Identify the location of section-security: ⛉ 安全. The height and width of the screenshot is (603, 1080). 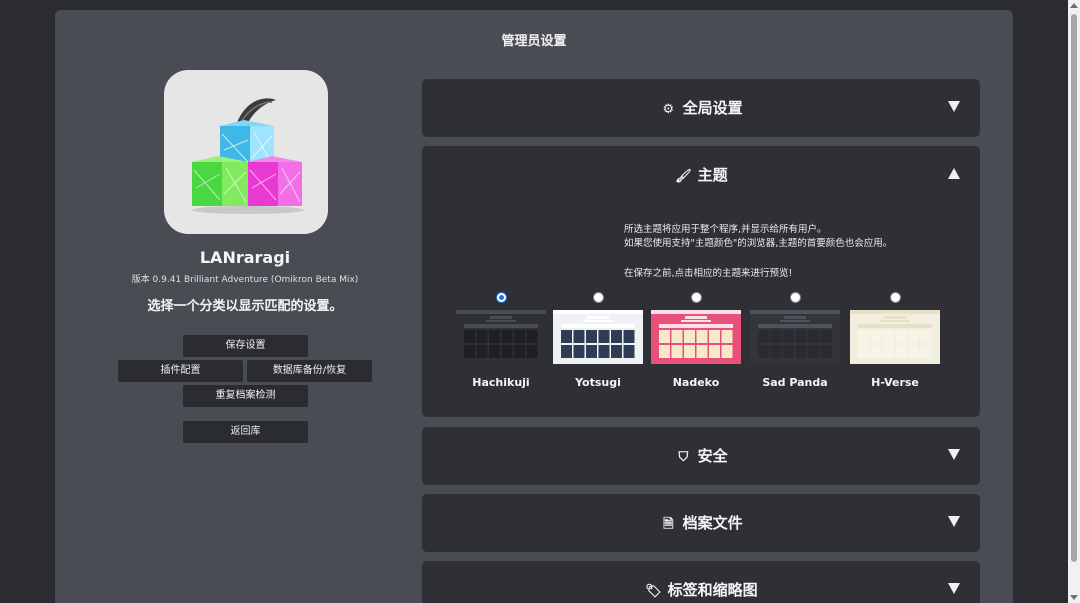
(701, 456).